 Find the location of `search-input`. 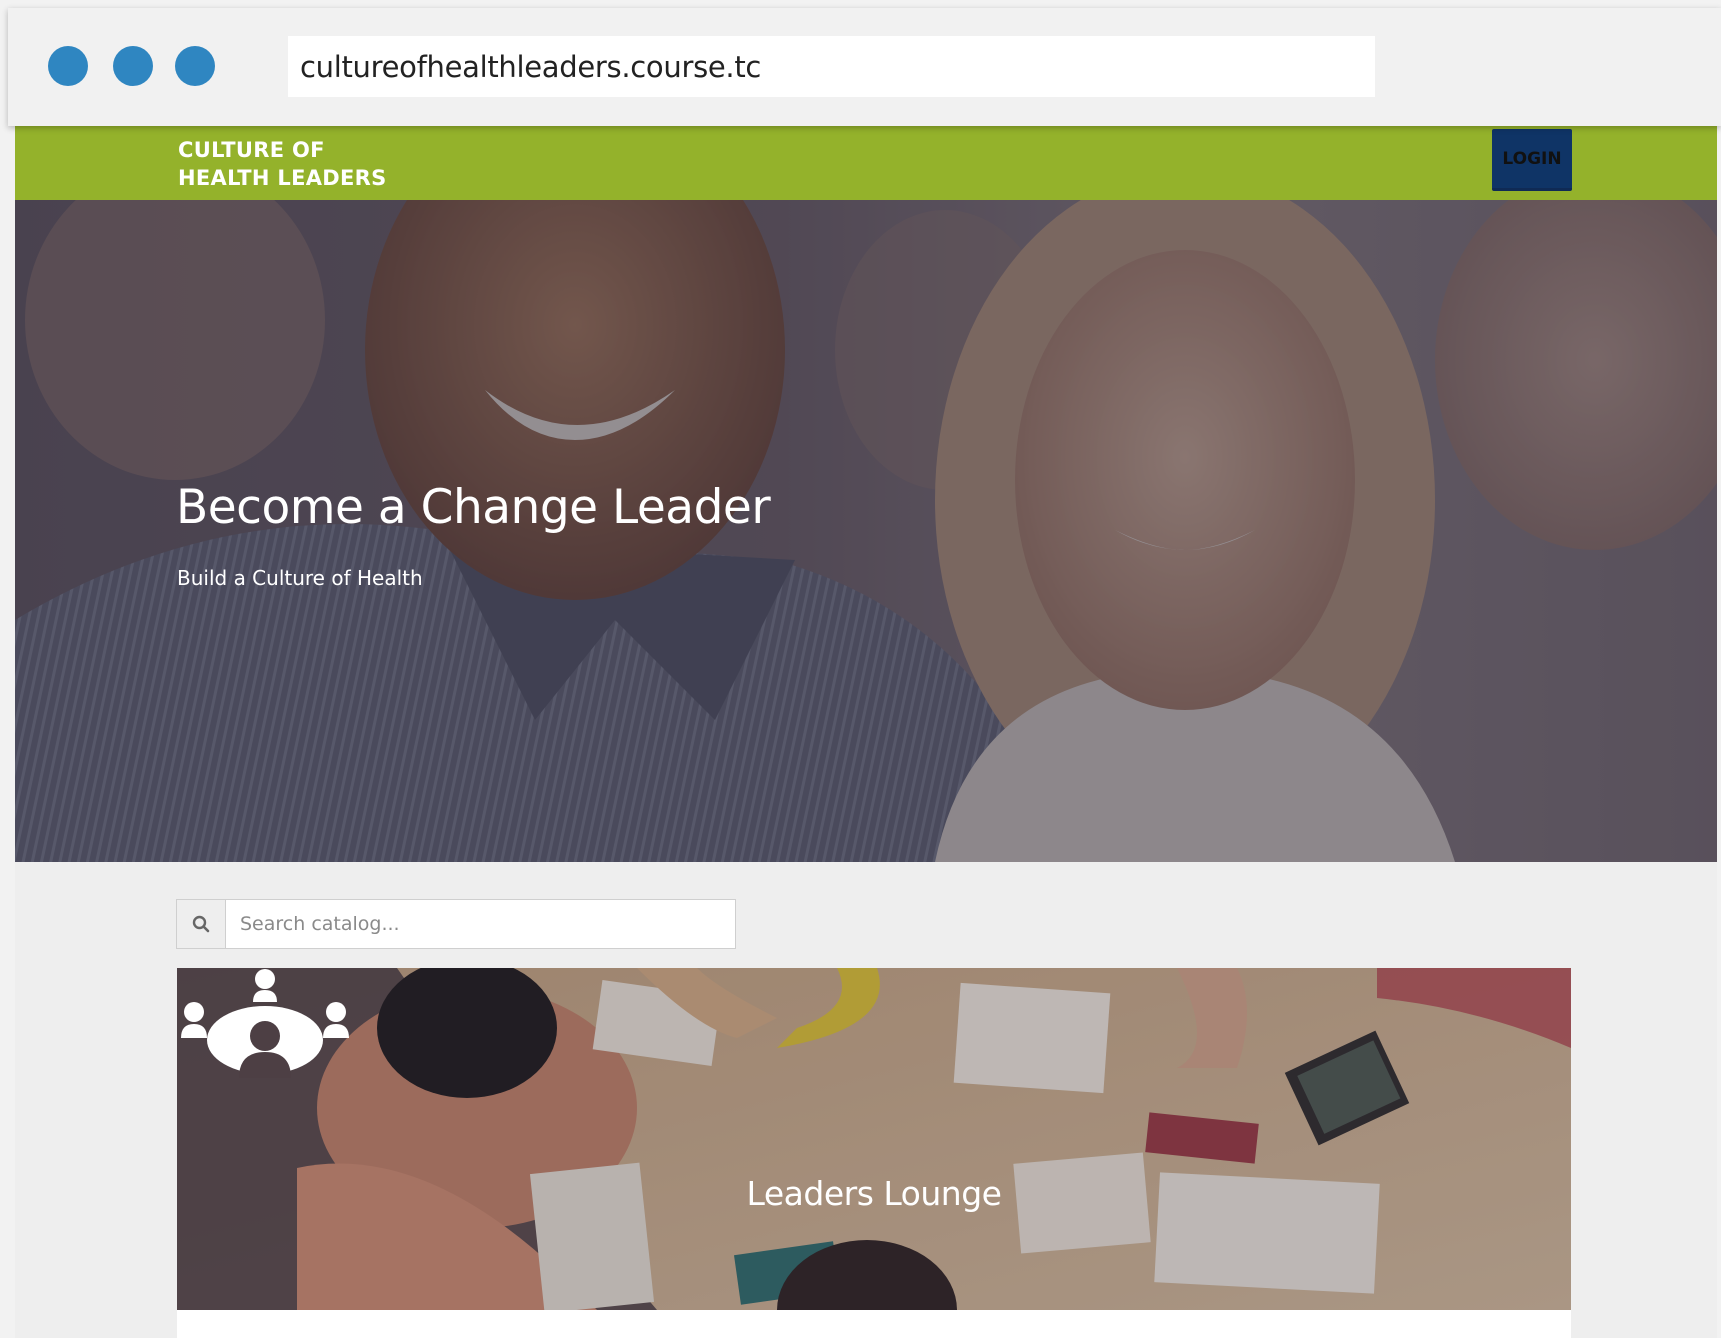

search-input is located at coordinates (480, 924).